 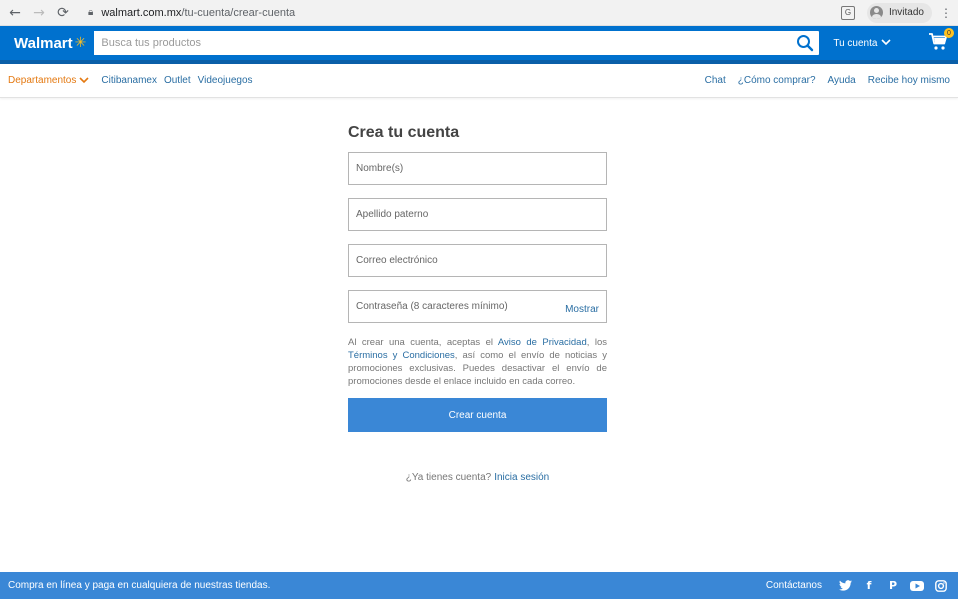 What do you see at coordinates (225, 80) in the screenshot?
I see `nav-link-videojuegos: Videojuegos` at bounding box center [225, 80].